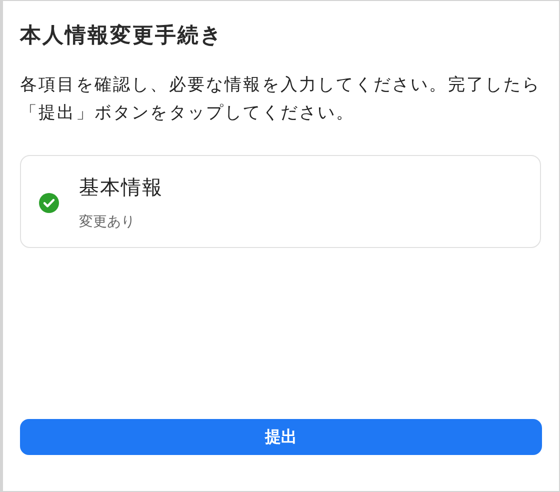 Image resolution: width=560 pixels, height=492 pixels. What do you see at coordinates (281, 437) in the screenshot?
I see `submit-button: 提出` at bounding box center [281, 437].